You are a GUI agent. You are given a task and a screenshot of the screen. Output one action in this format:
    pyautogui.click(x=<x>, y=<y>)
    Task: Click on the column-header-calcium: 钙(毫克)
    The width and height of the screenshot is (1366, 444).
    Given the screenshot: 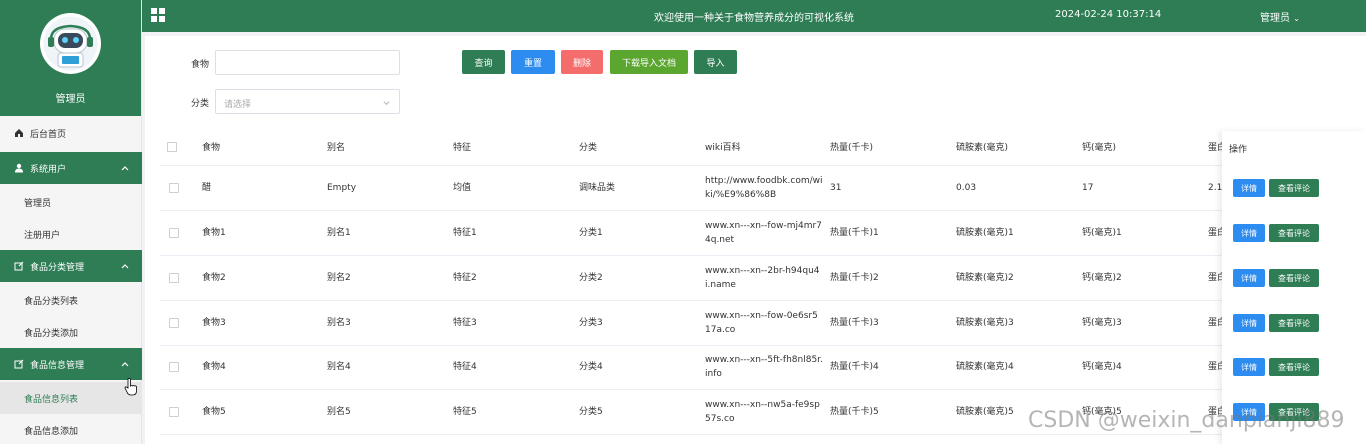 What is the action you would take?
    pyautogui.click(x=1099, y=148)
    